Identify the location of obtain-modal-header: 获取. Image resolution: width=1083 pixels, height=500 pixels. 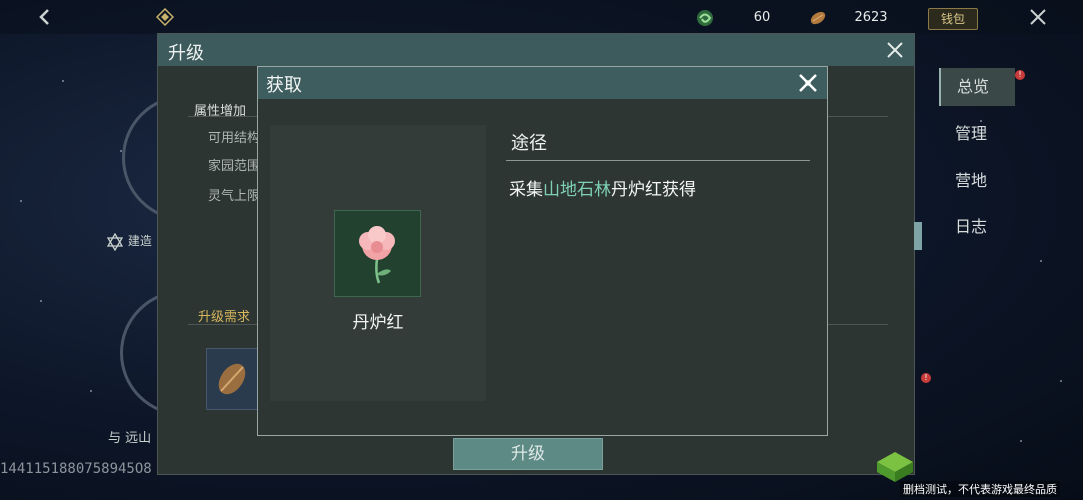
(542, 83).